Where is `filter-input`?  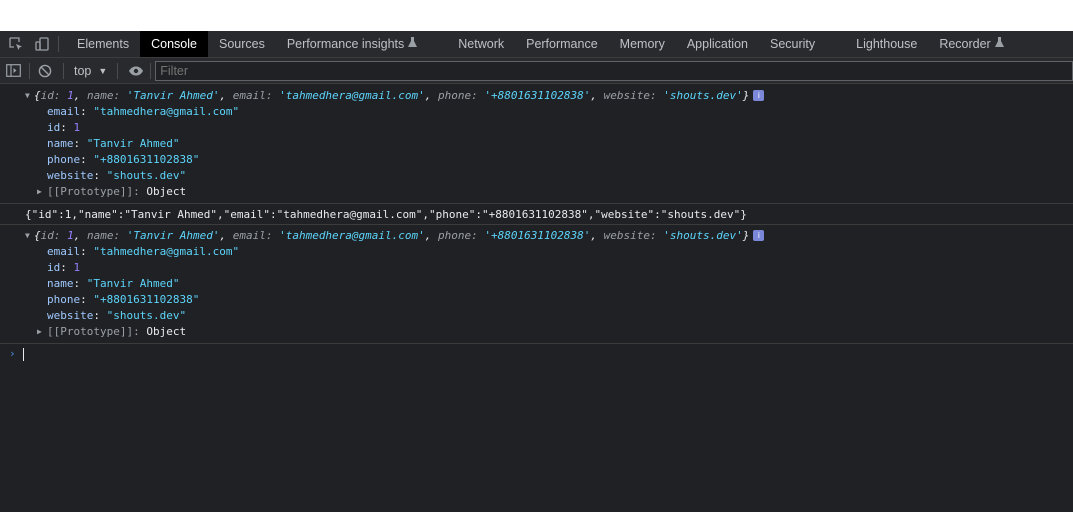 filter-input is located at coordinates (614, 70).